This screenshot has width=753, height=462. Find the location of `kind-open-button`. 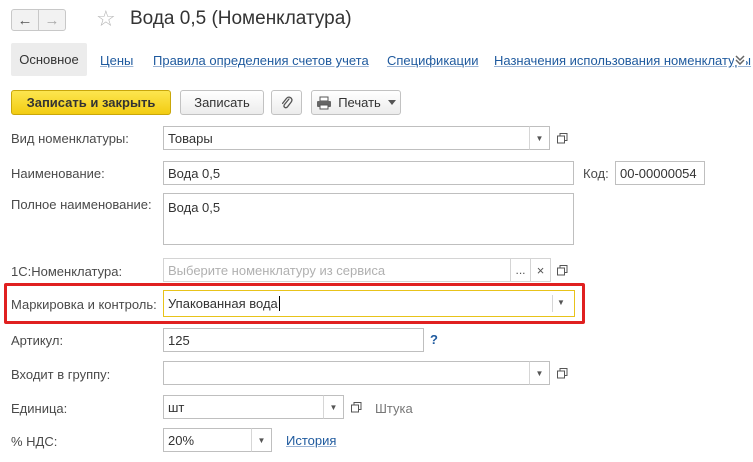

kind-open-button is located at coordinates (562, 138).